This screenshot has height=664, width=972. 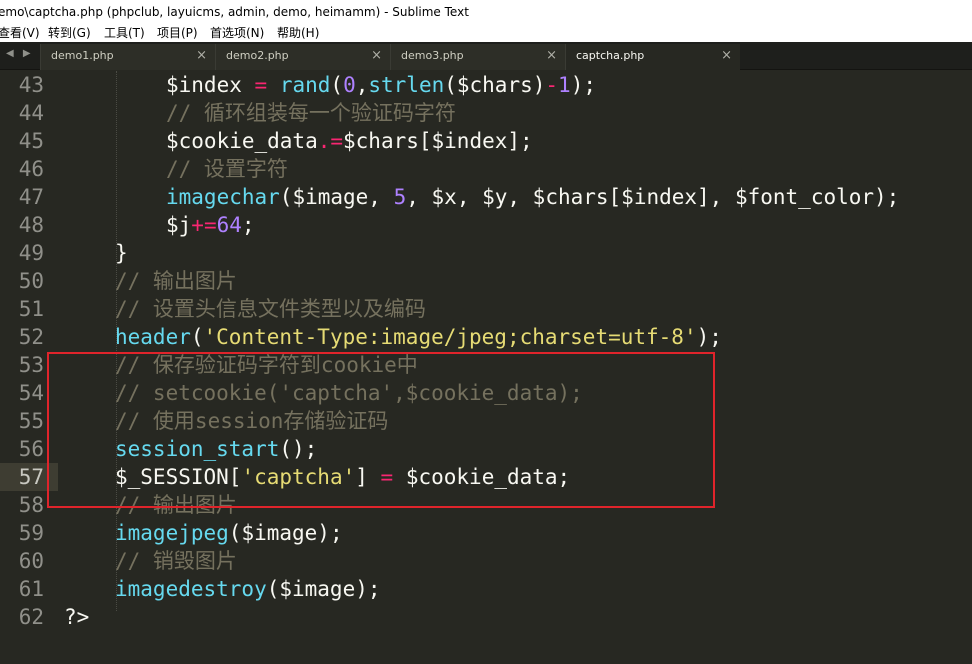 I want to click on code-line-43: $index = rand(0,strlen($chars)-1);, so click(x=381, y=85).